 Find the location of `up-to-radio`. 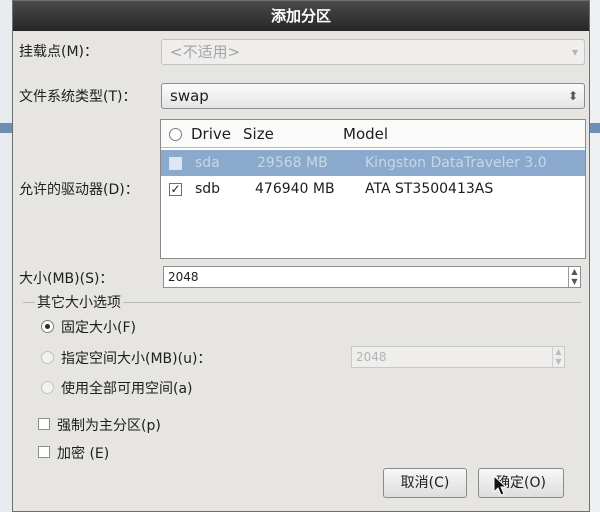

up-to-radio is located at coordinates (47, 357).